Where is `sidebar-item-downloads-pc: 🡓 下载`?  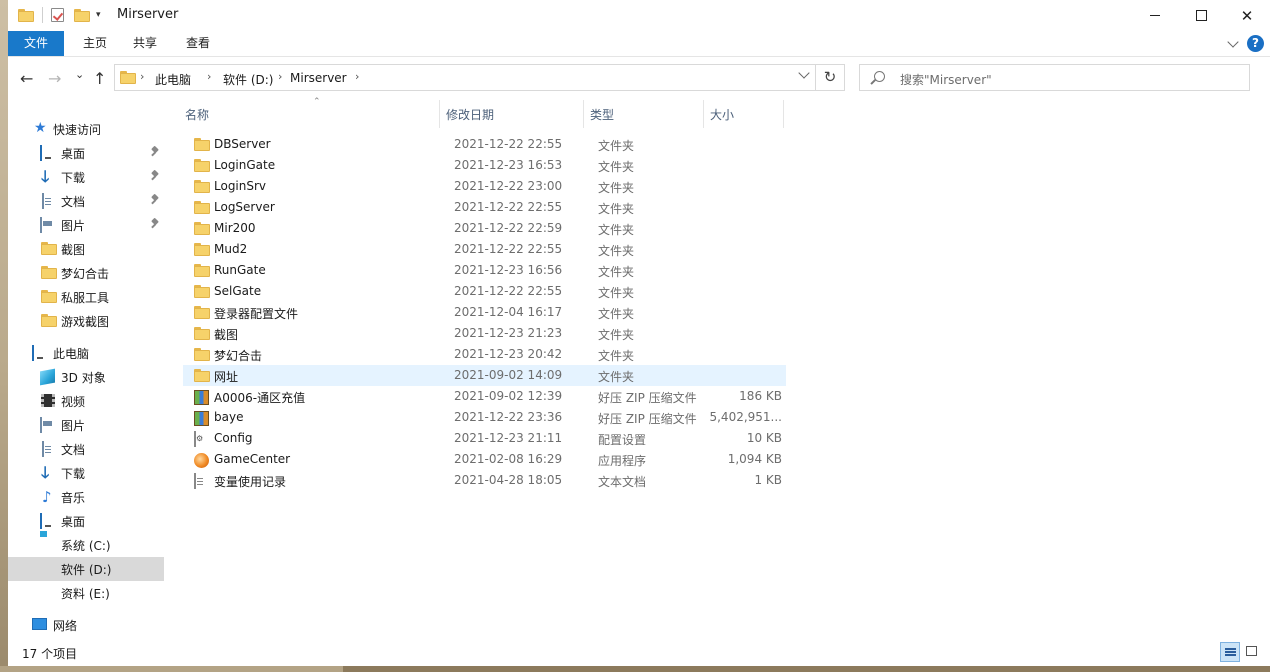
sidebar-item-downloads-pc: 🡓 下载 is located at coordinates (86, 473).